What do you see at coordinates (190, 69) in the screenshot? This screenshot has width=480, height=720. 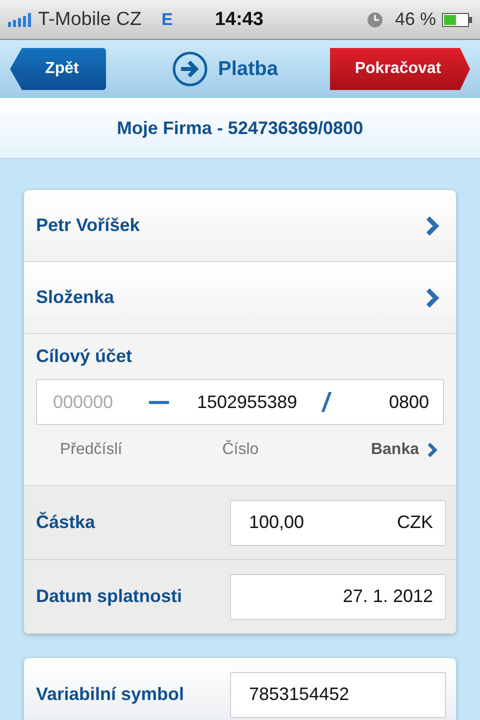 I see `arrow-circle-icon` at bounding box center [190, 69].